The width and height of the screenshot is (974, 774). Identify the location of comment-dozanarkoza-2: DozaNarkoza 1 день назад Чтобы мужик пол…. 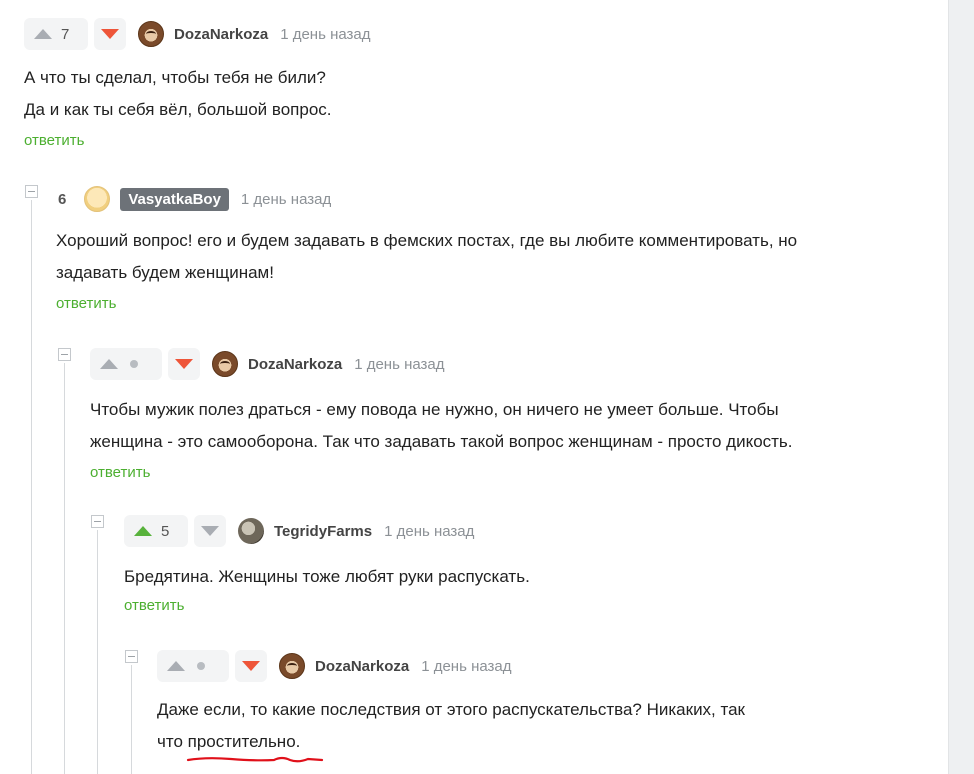
(515, 414).